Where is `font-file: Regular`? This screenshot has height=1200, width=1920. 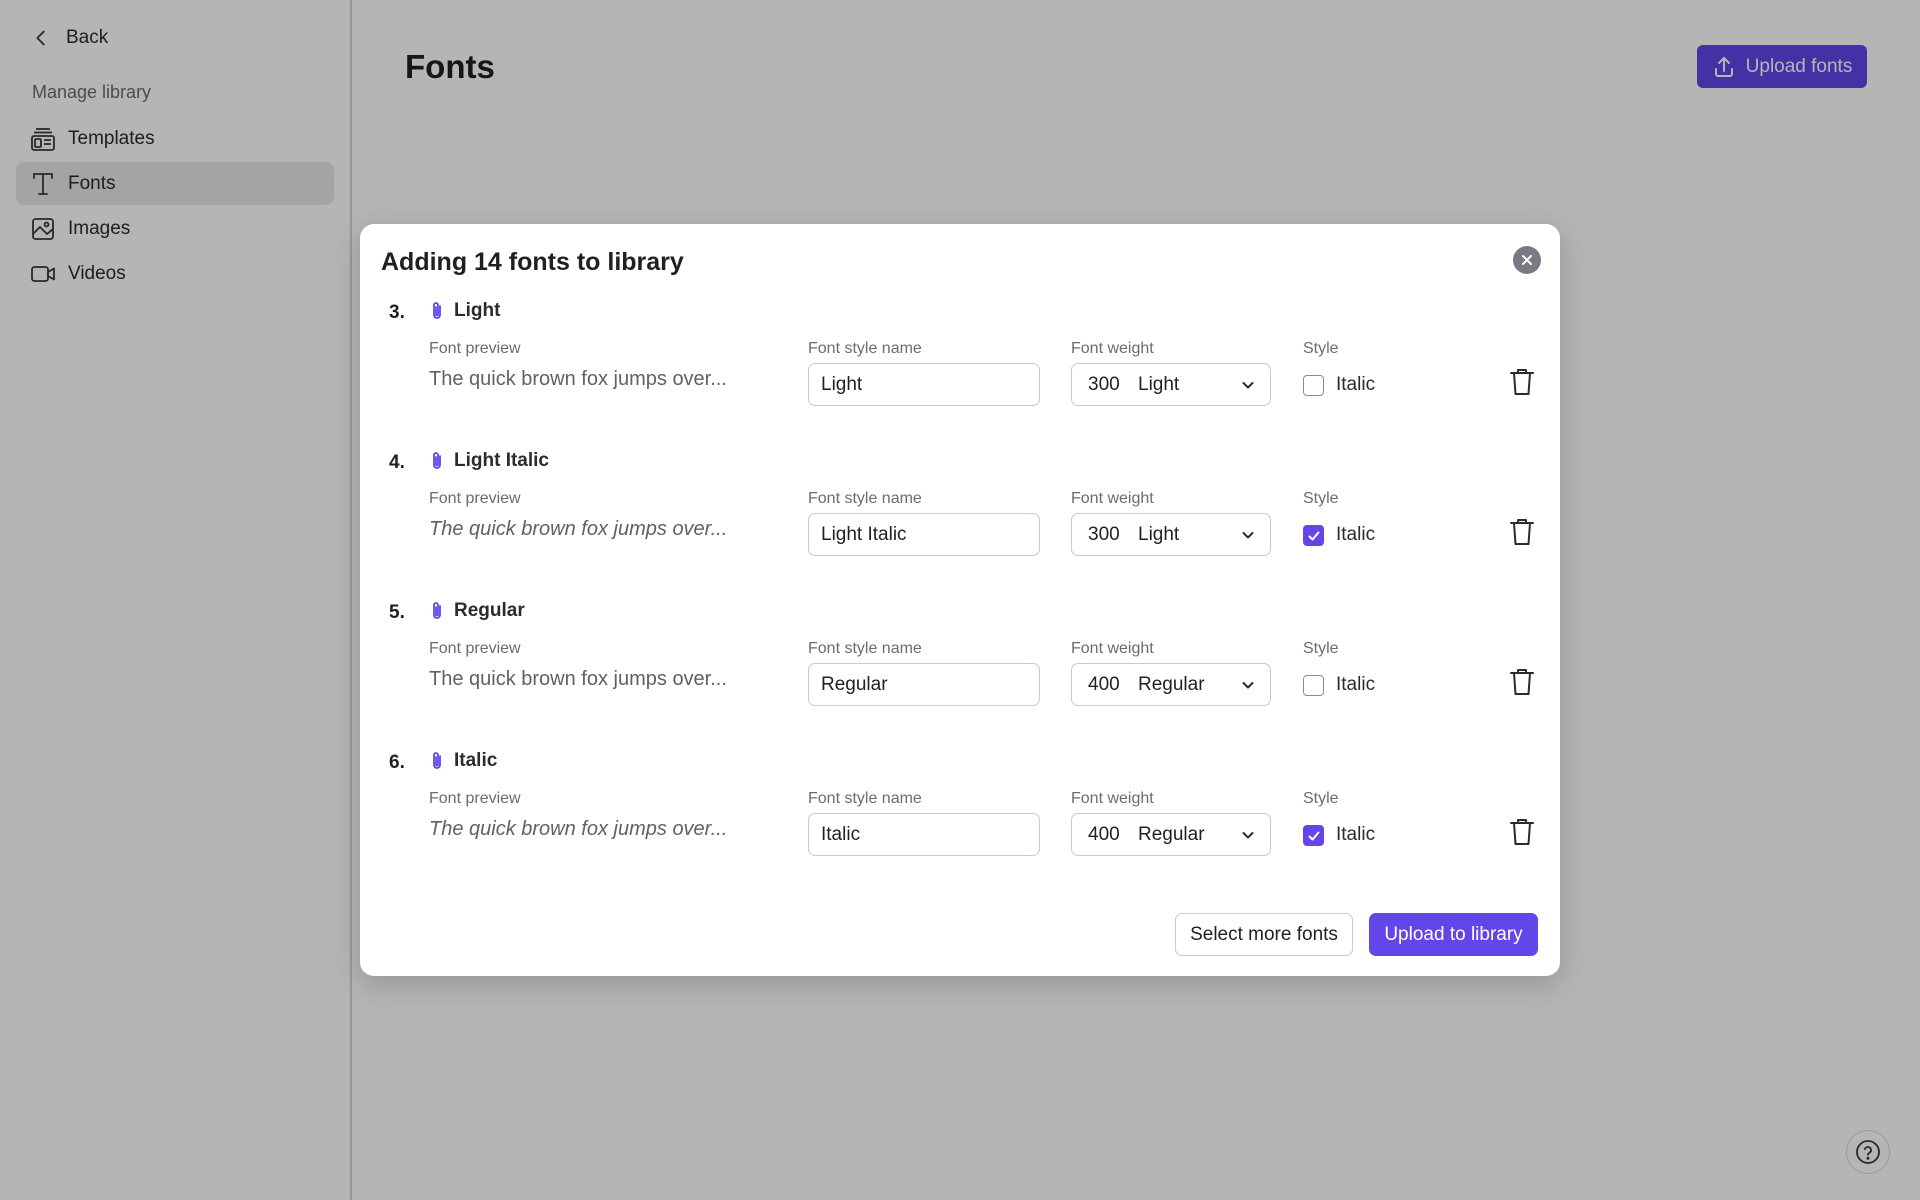 font-file: Regular is located at coordinates (476, 611).